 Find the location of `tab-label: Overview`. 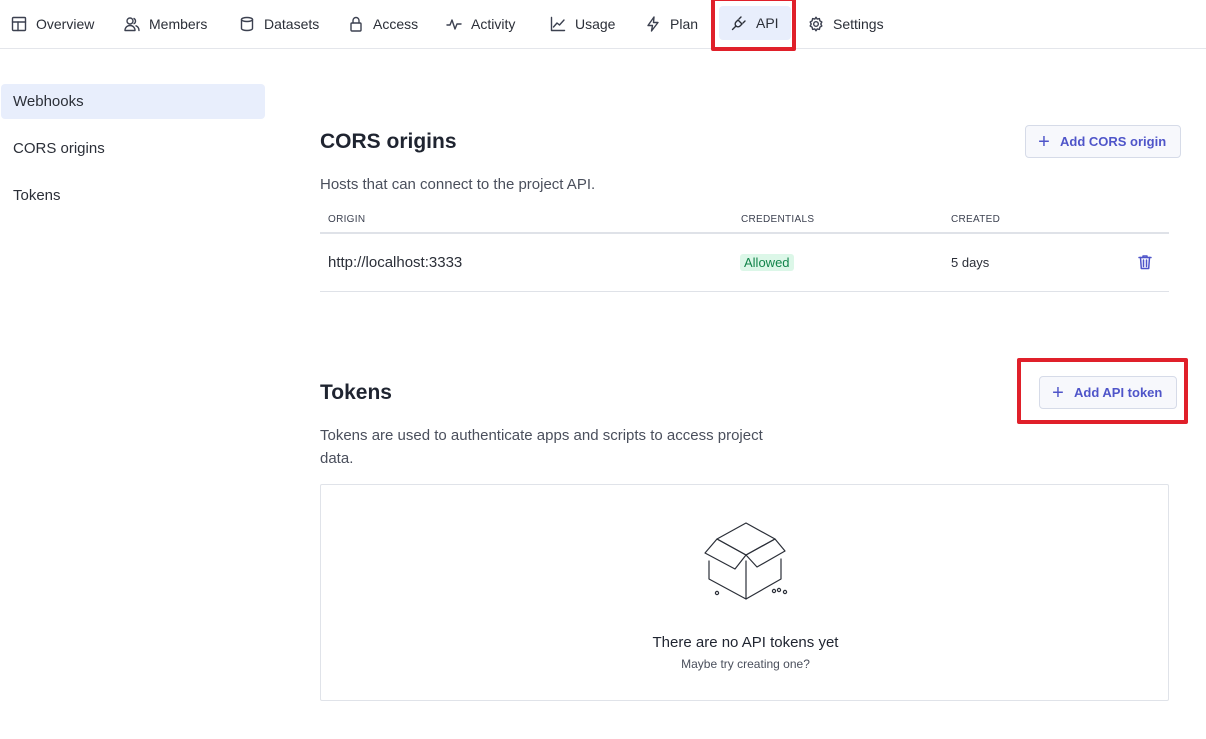

tab-label: Overview is located at coordinates (65, 23).